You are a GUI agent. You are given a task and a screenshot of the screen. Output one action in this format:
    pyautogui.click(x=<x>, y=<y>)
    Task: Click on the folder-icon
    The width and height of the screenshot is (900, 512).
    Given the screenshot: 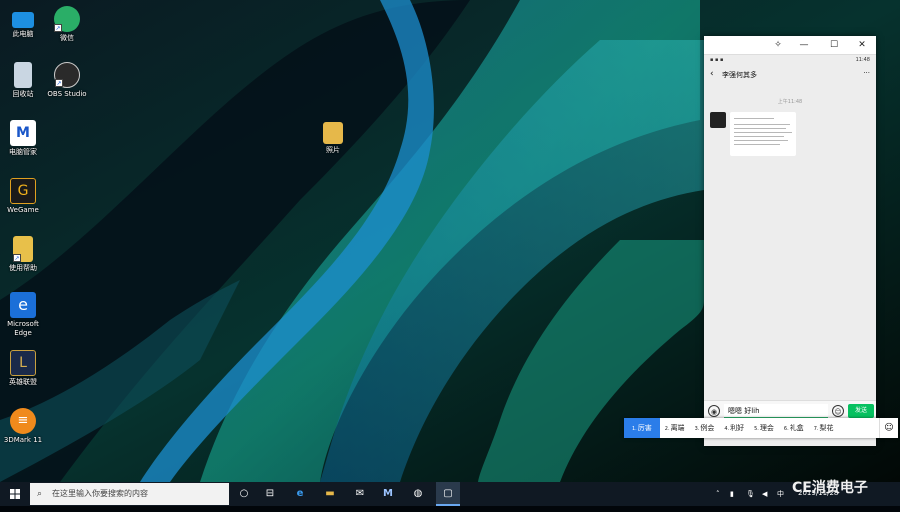 What is the action you would take?
    pyautogui.click(x=333, y=133)
    